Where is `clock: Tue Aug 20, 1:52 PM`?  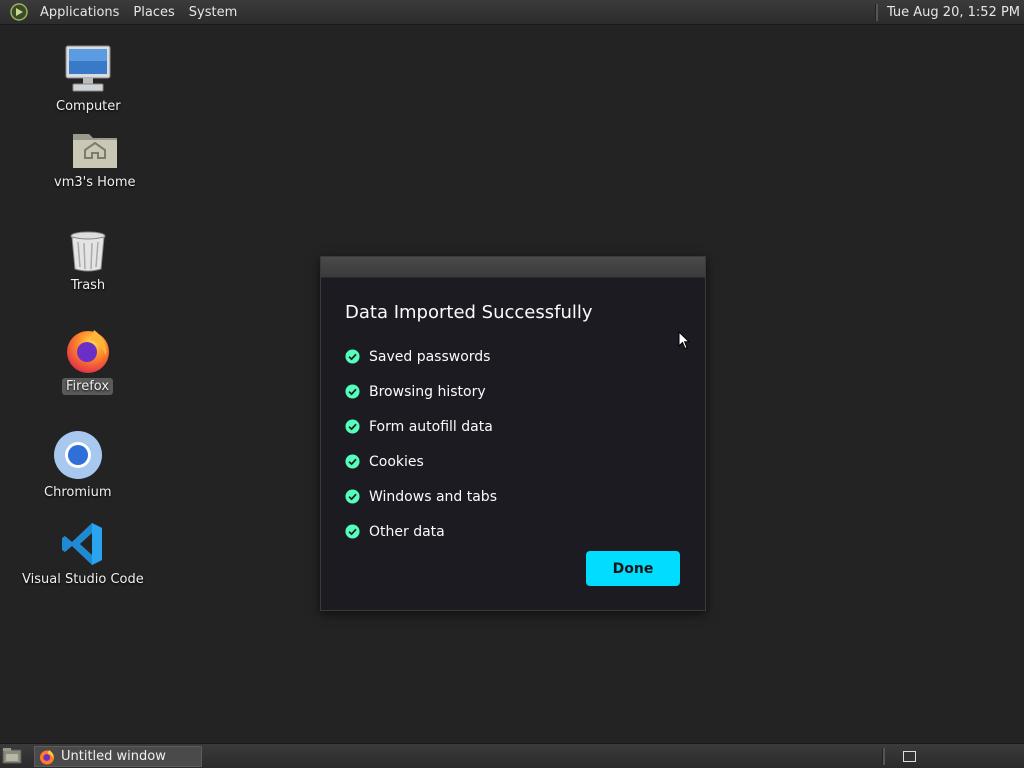 clock: Tue Aug 20, 1:52 PM is located at coordinates (955, 12).